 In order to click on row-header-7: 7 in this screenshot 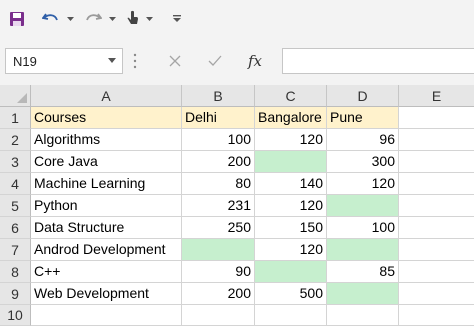, I will do `click(15, 250)`.